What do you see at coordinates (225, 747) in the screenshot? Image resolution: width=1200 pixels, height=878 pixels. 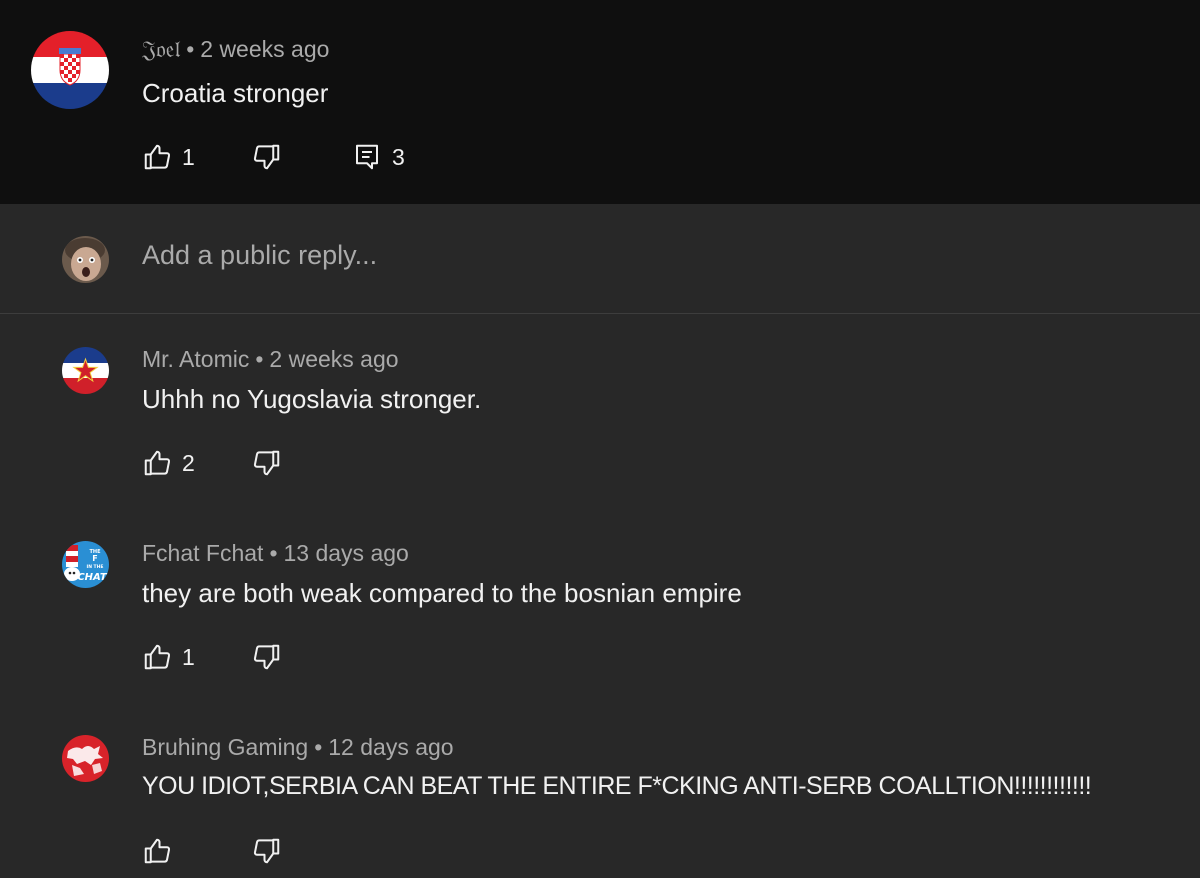 I see `author-name: Bruhing Gaming` at bounding box center [225, 747].